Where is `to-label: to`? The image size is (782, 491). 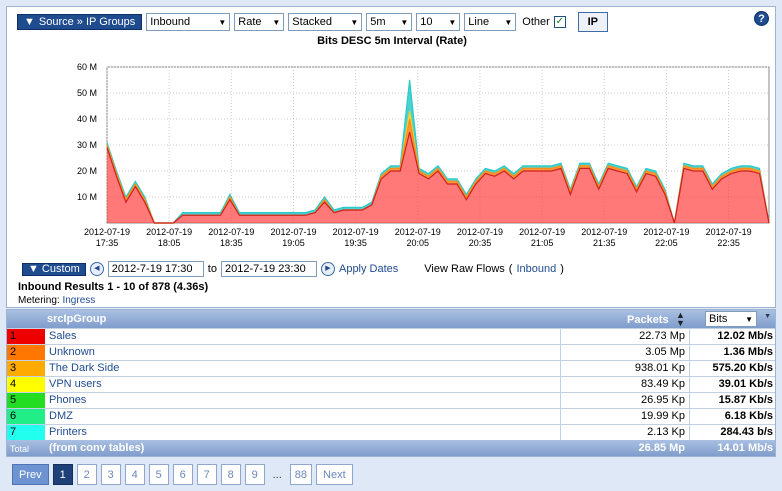
to-label: to is located at coordinates (212, 269).